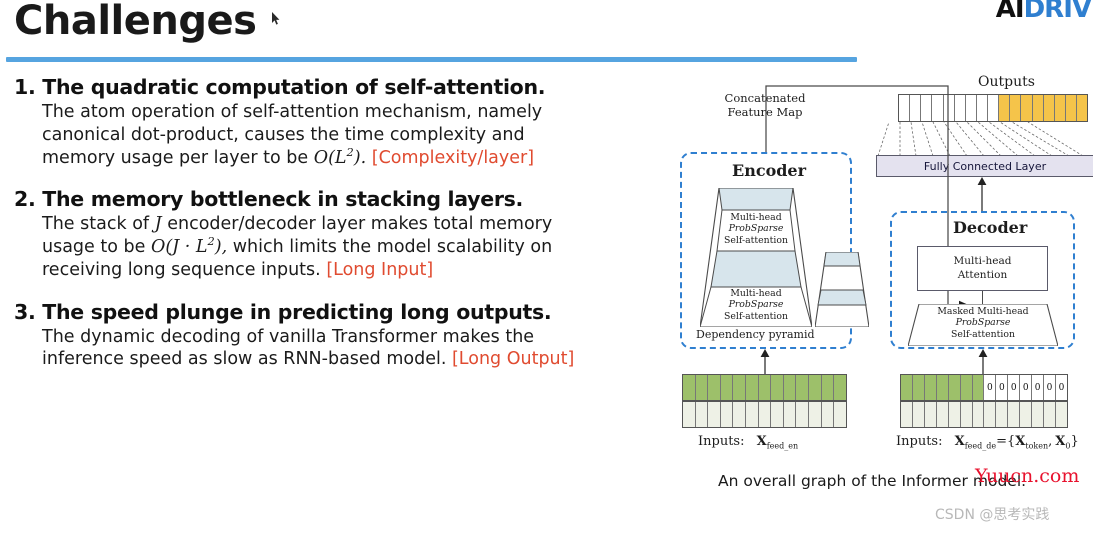 This screenshot has width=1093, height=533. What do you see at coordinates (756, 229) in the screenshot?
I see `enc-a-line2: ProbSparse` at bounding box center [756, 229].